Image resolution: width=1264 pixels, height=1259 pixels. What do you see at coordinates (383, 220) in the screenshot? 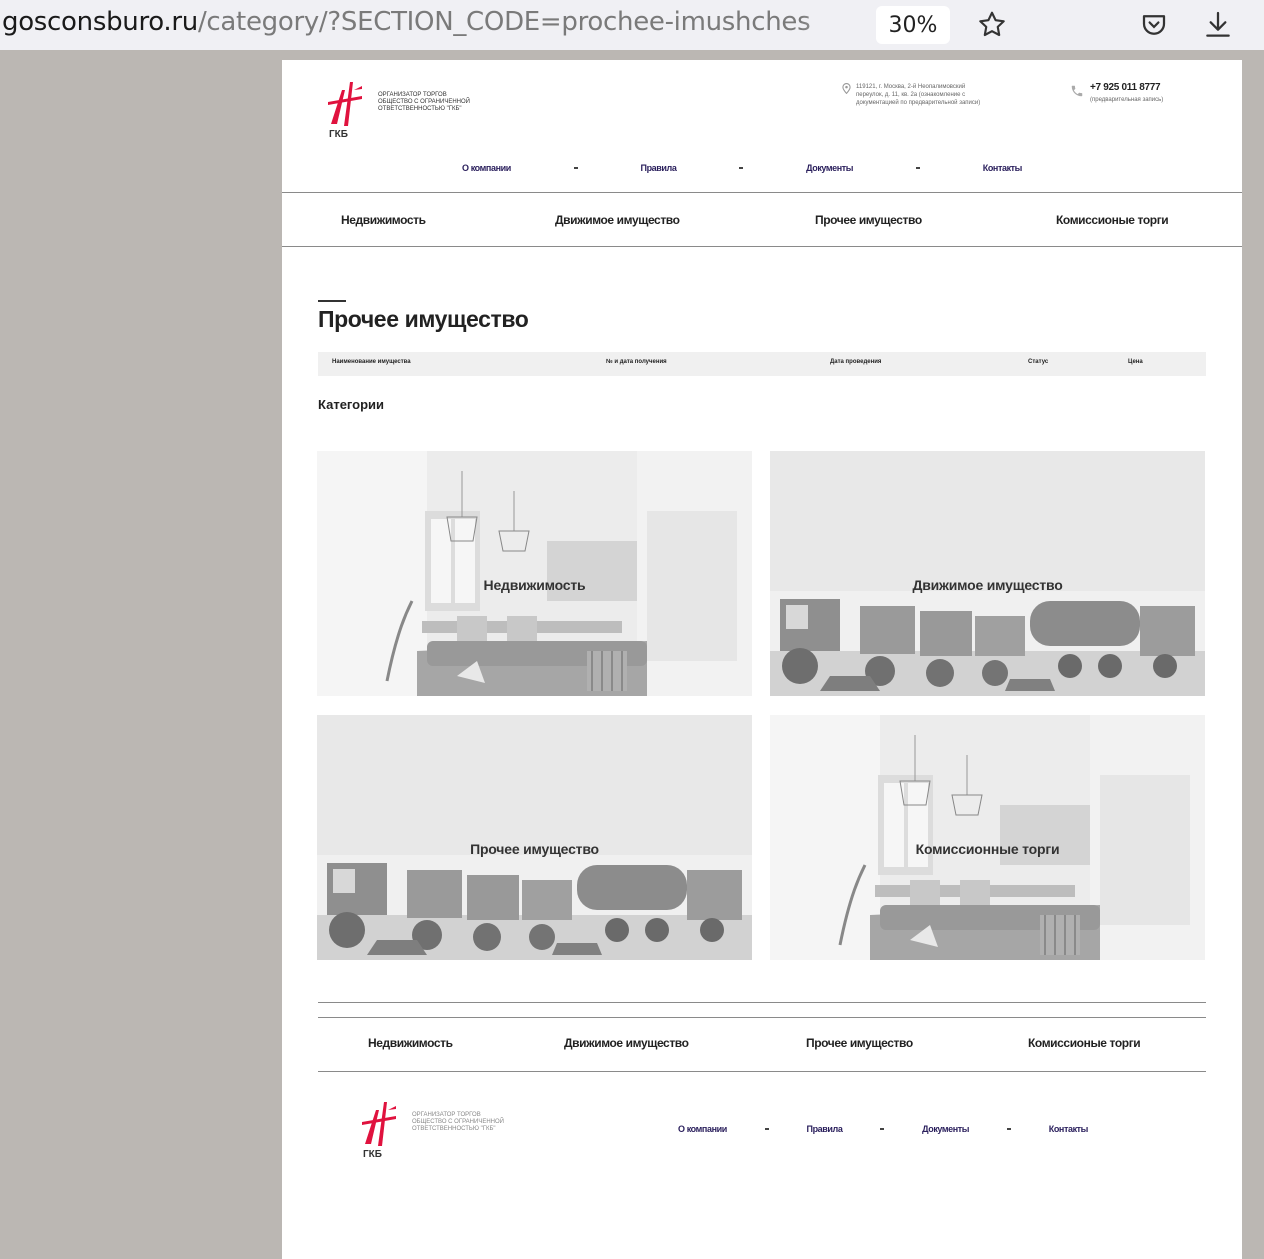
I see `category-nav-real-estate: Недвижимость` at bounding box center [383, 220].